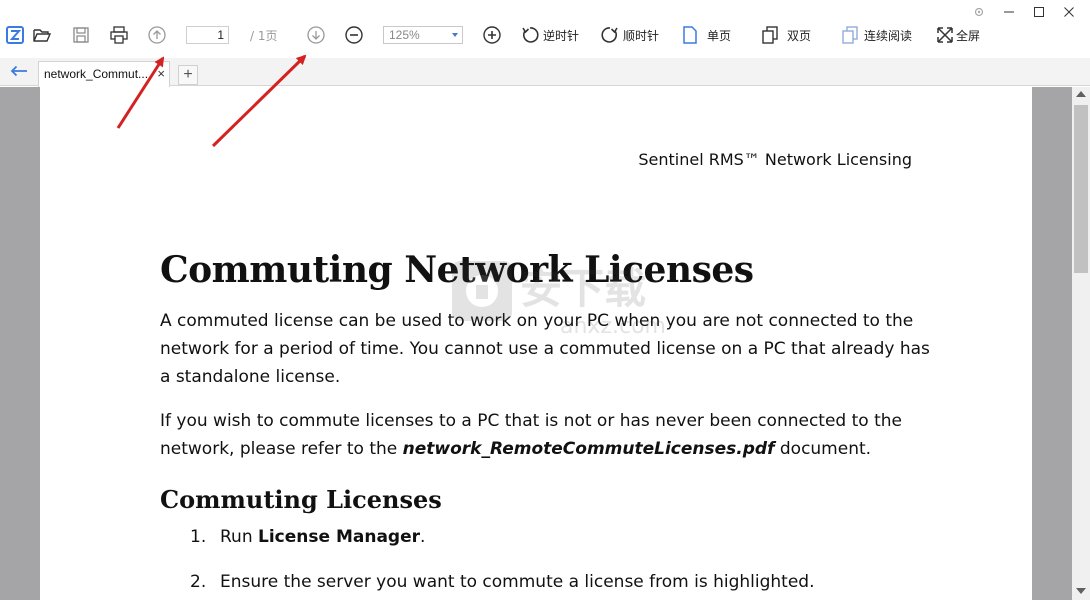 The width and height of the screenshot is (1090, 600). I want to click on minus-circle-icon, so click(354, 35).